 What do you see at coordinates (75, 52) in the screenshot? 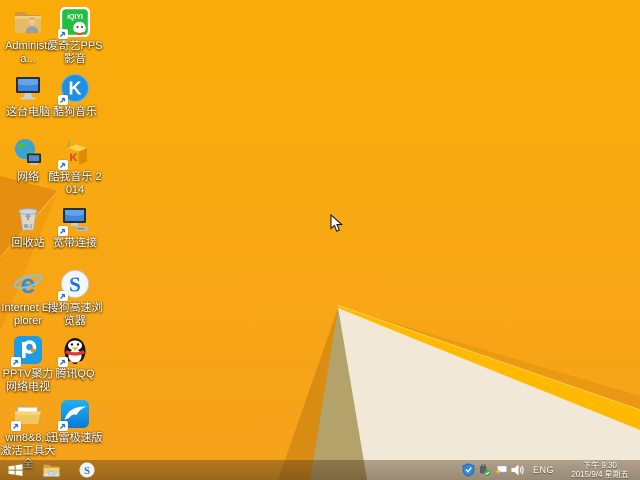
I see `desktop-icon-label: 爱奇艺PPS 影音` at bounding box center [75, 52].